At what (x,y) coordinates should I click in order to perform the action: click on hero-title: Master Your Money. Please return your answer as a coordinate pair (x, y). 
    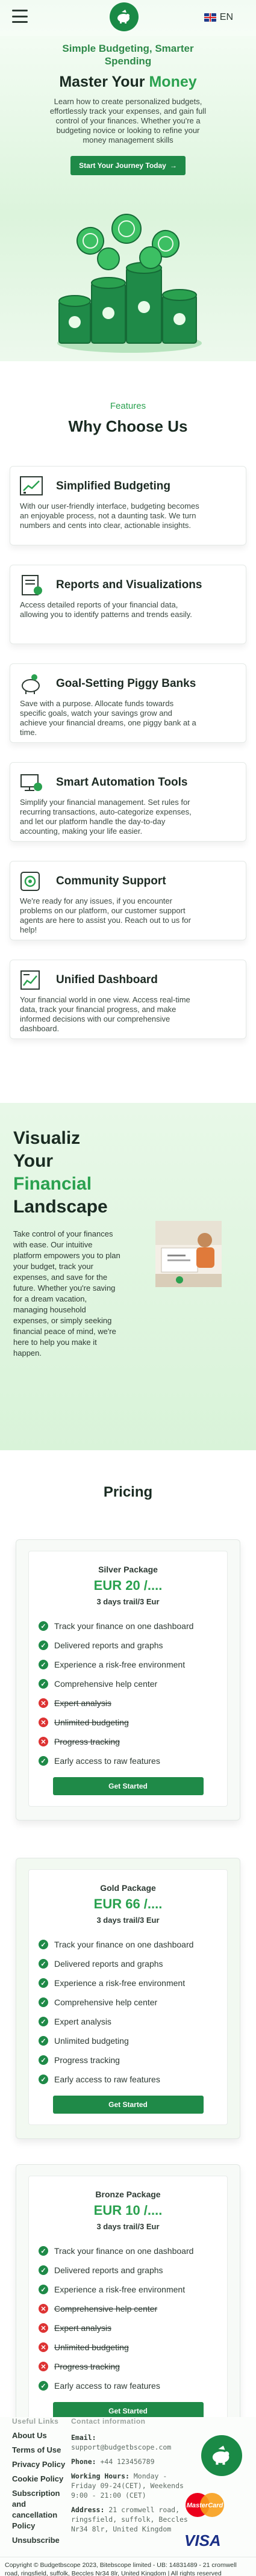
    Looking at the image, I should click on (128, 82).